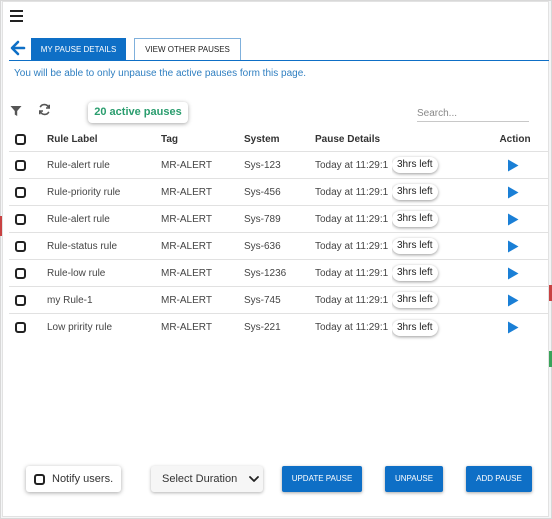 The image size is (552, 519). Describe the element at coordinates (76, 273) in the screenshot. I see `rule-label: Rule-low rule` at that location.